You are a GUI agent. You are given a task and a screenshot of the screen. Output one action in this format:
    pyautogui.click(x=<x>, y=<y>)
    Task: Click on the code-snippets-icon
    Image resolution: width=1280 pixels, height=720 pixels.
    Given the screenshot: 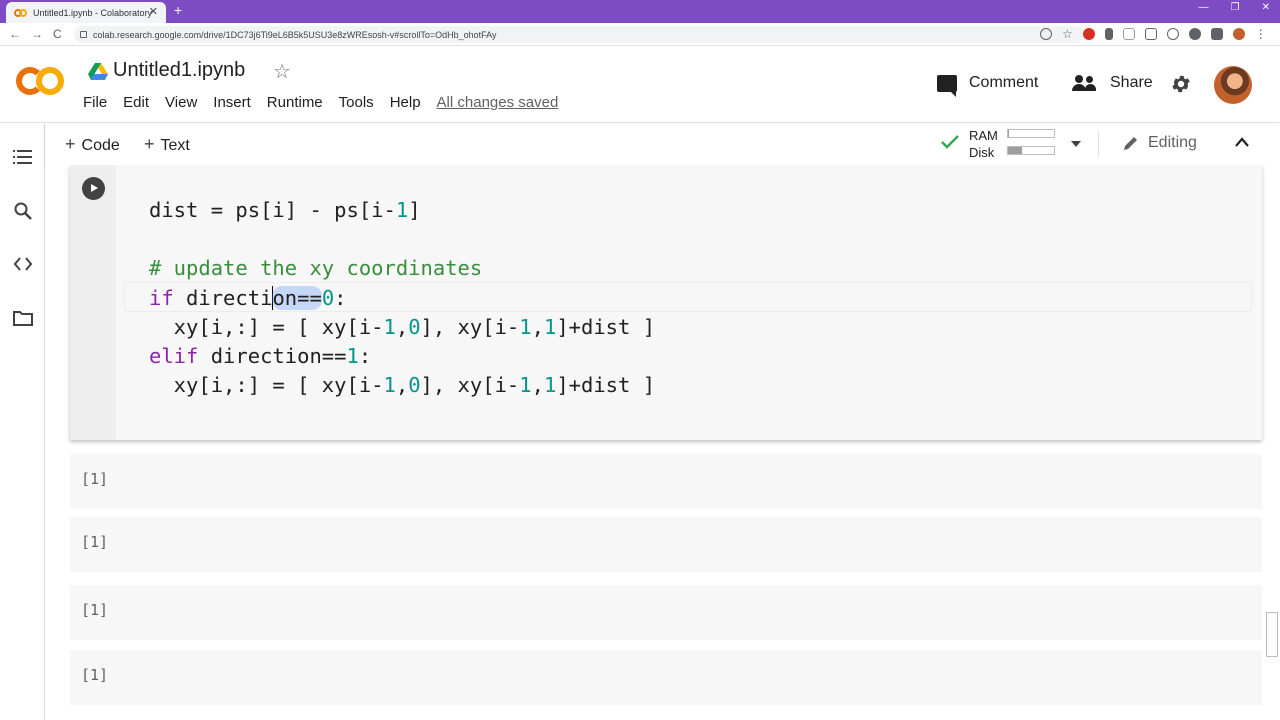 What is the action you would take?
    pyautogui.click(x=23, y=264)
    